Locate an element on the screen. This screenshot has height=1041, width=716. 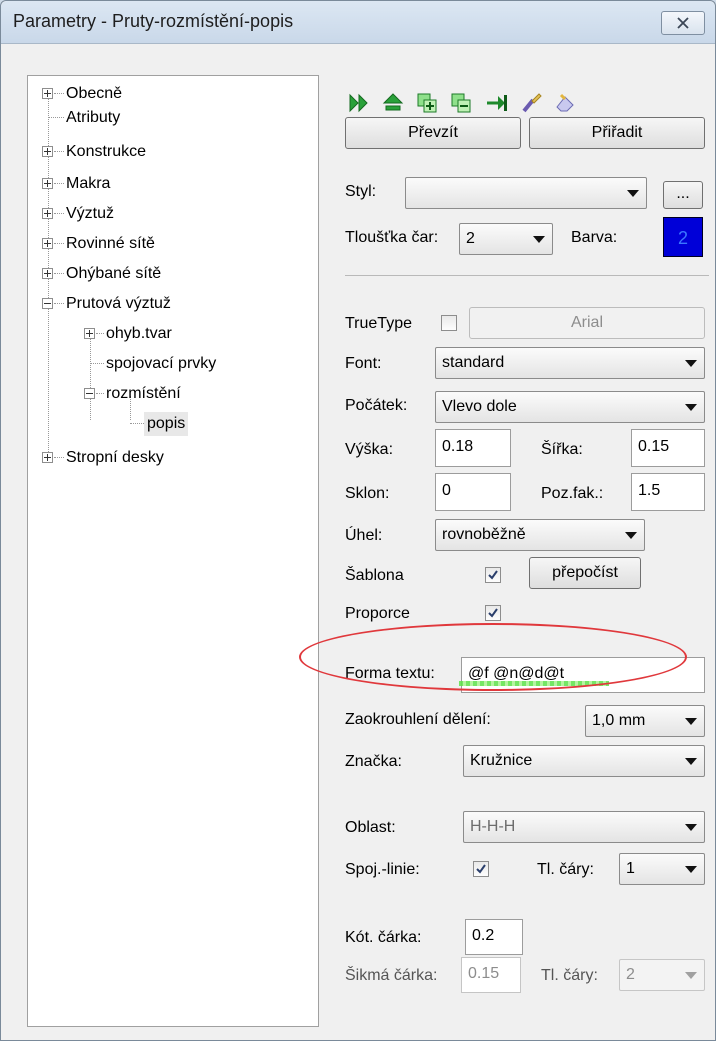
template-label: Šablona is located at coordinates (374, 575).